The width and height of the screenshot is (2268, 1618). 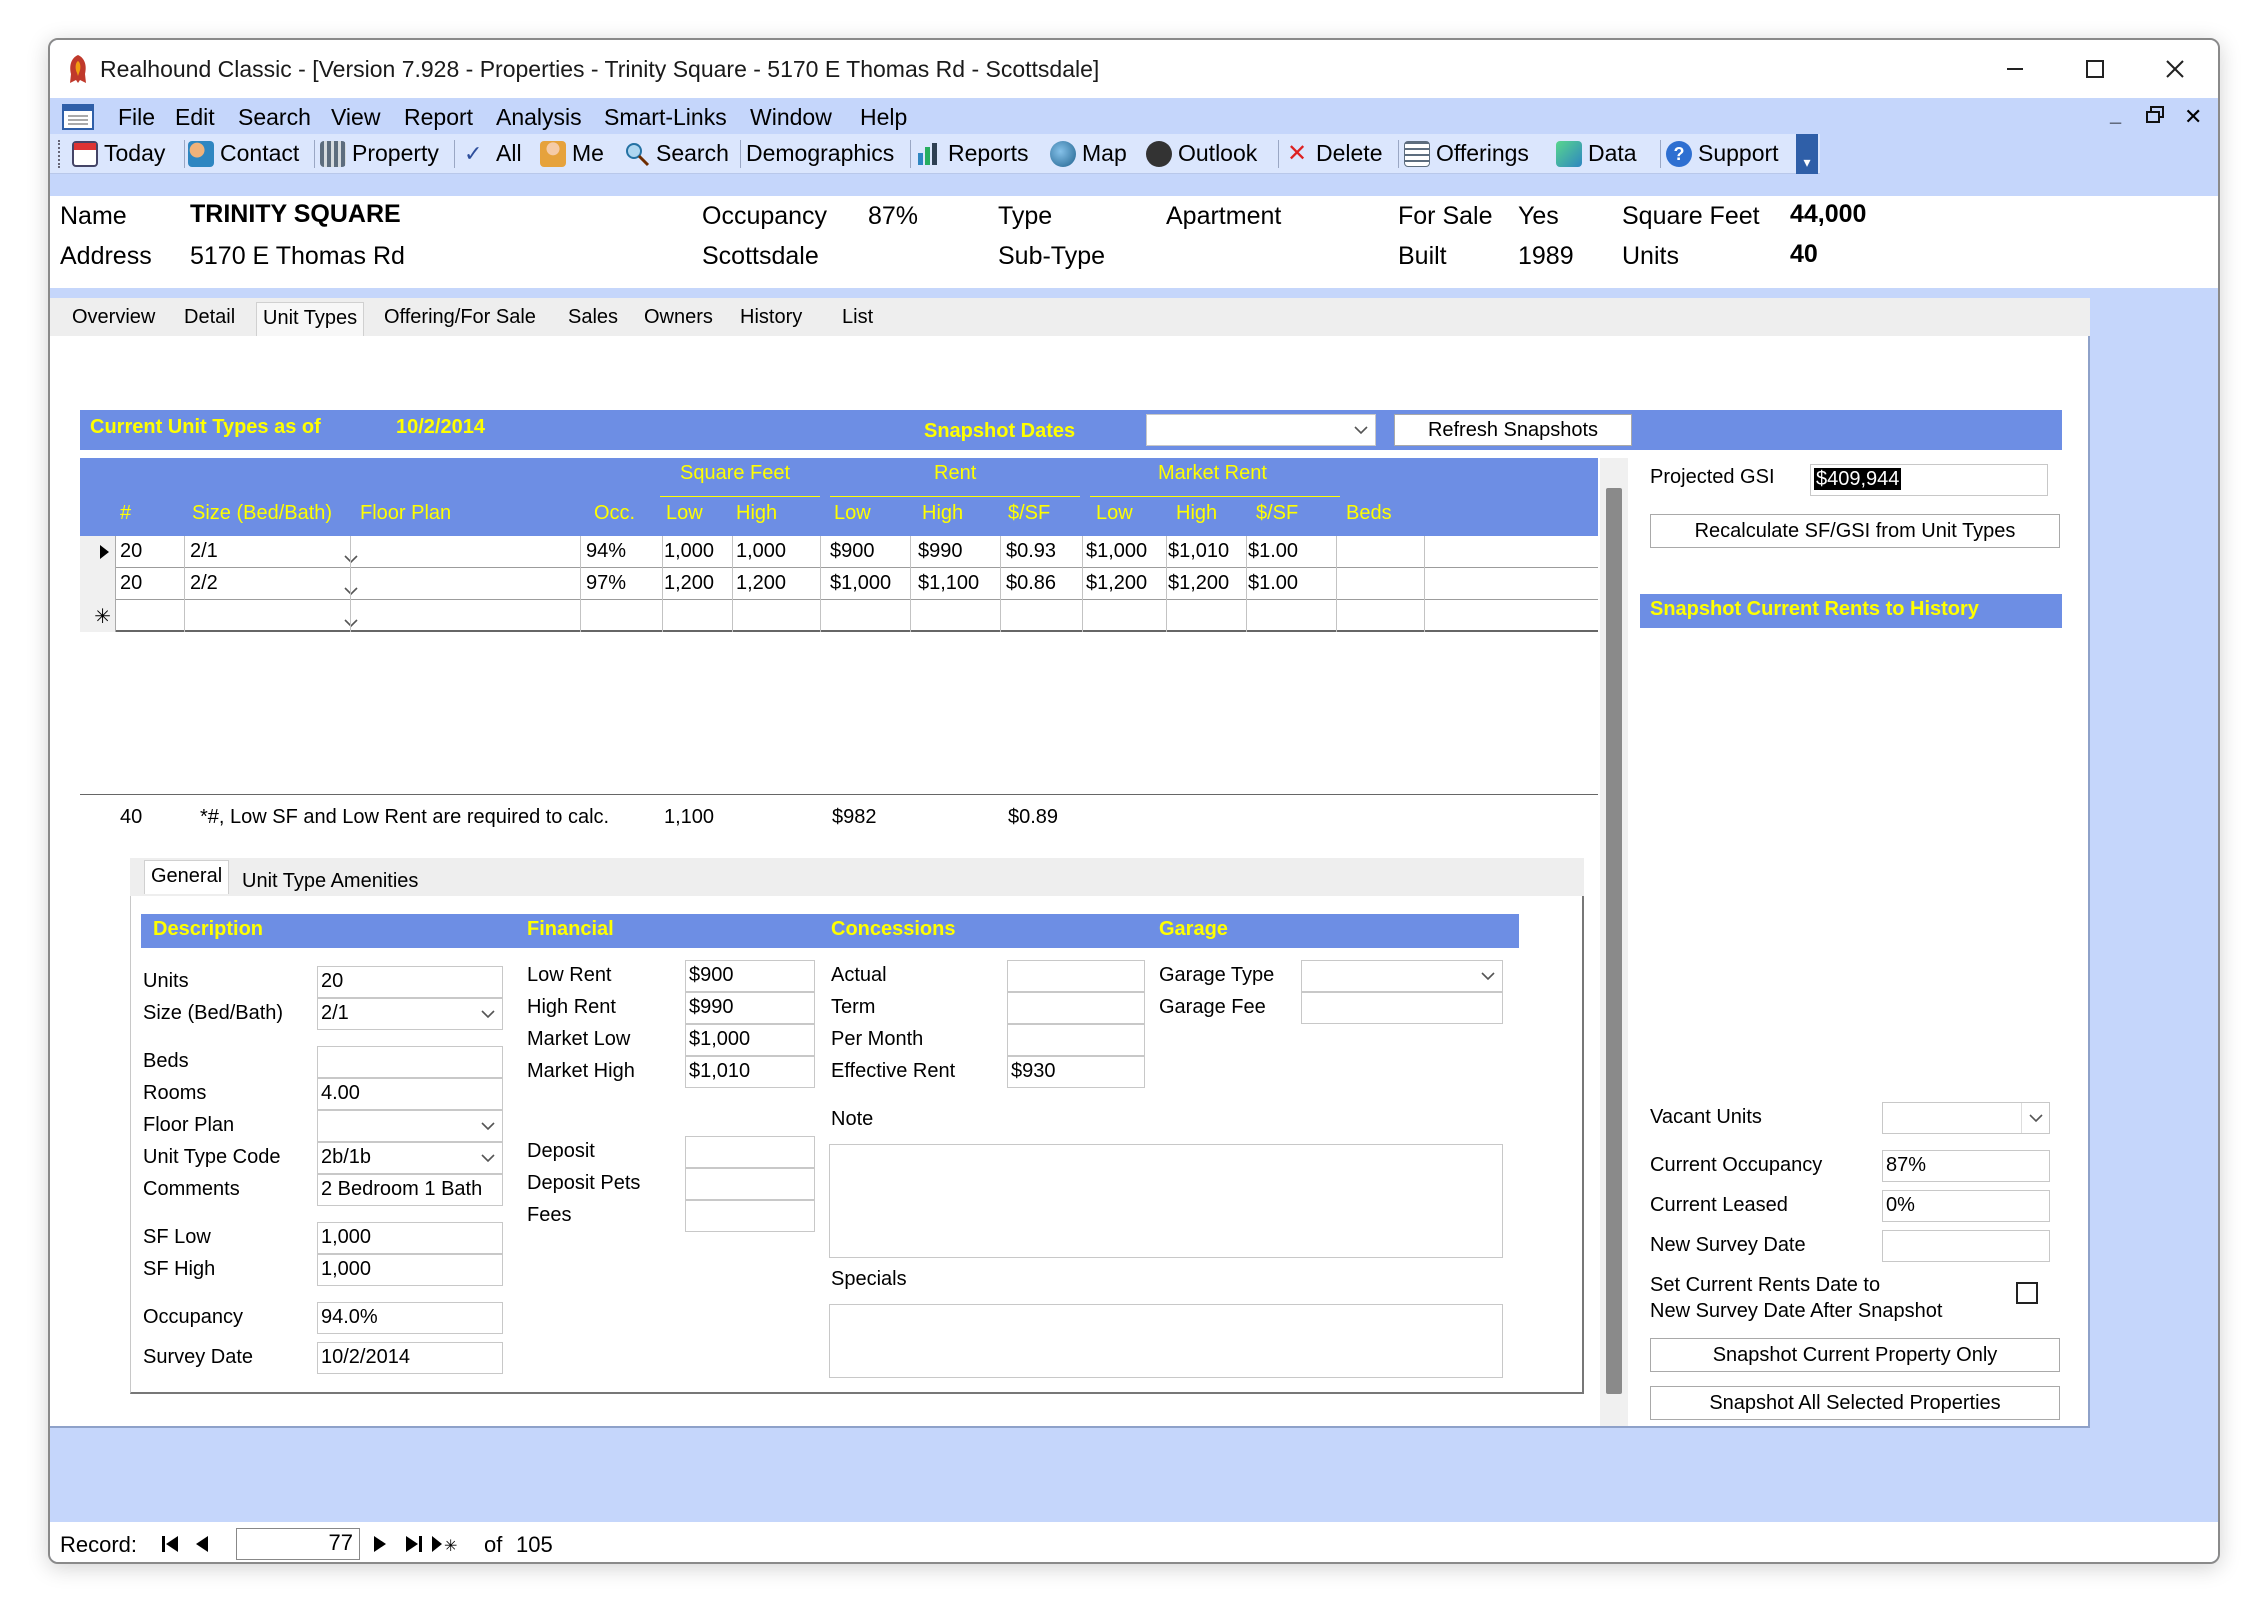 I want to click on record-number-field: 77, so click(x=298, y=1544).